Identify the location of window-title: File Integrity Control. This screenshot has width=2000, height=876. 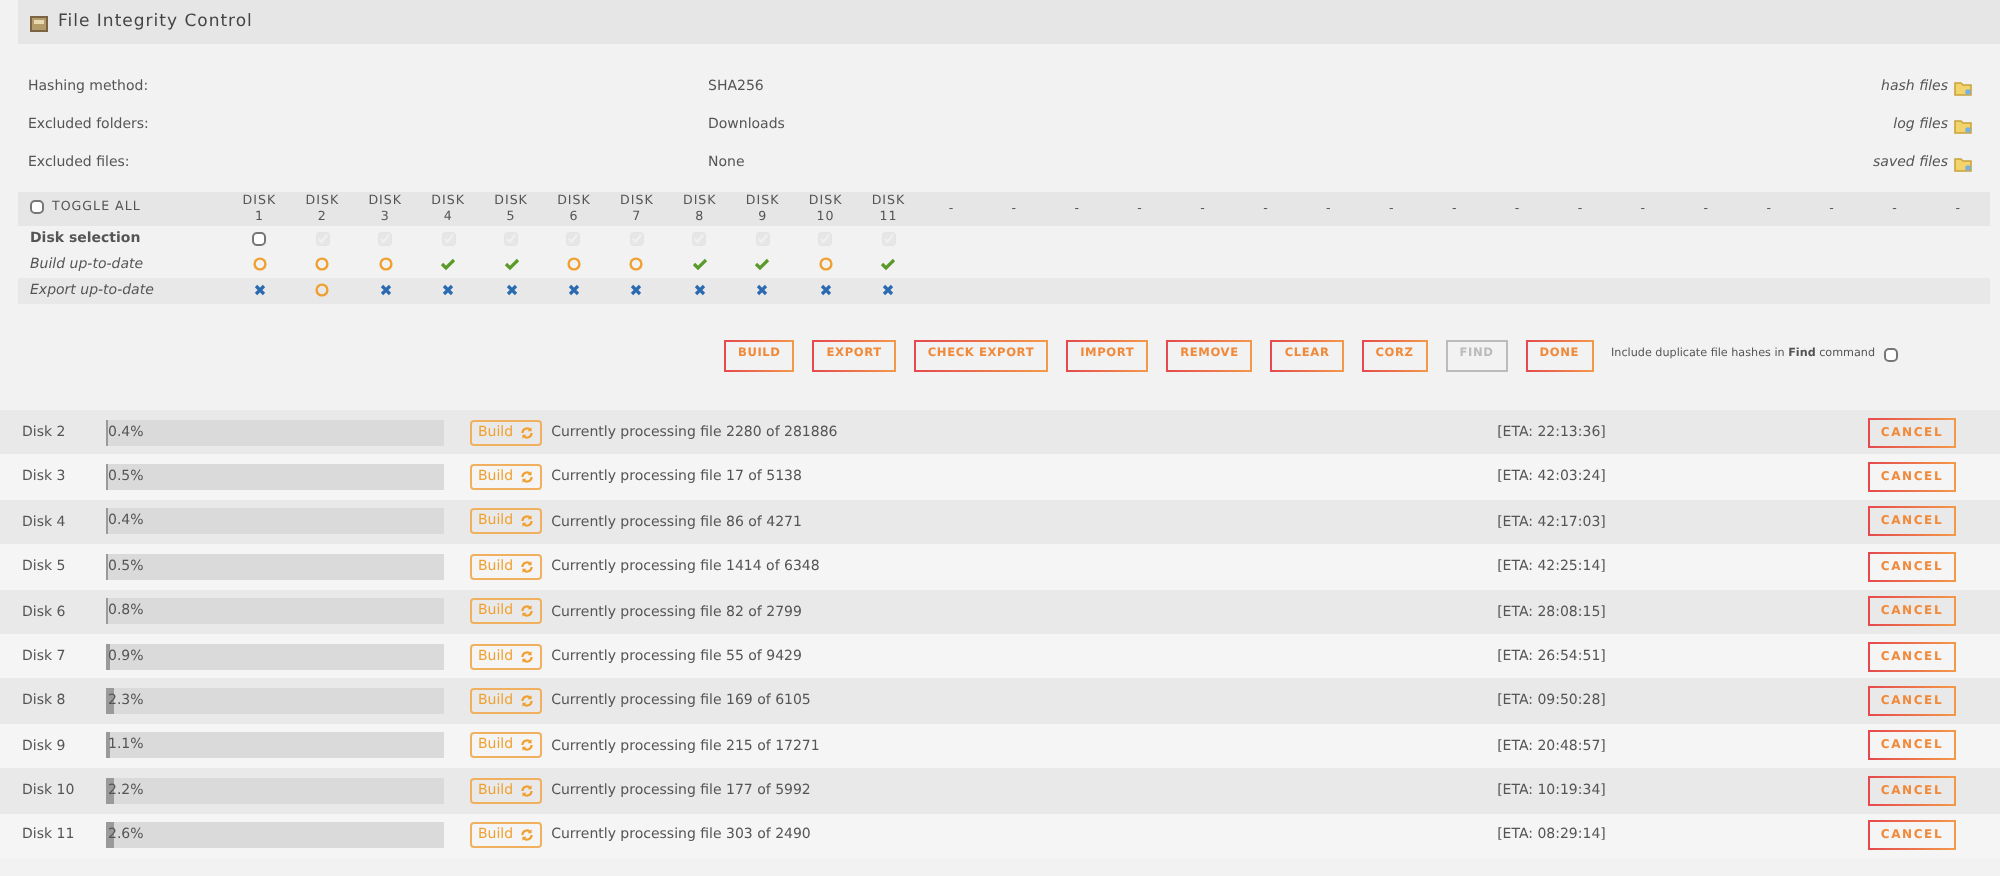
(155, 22).